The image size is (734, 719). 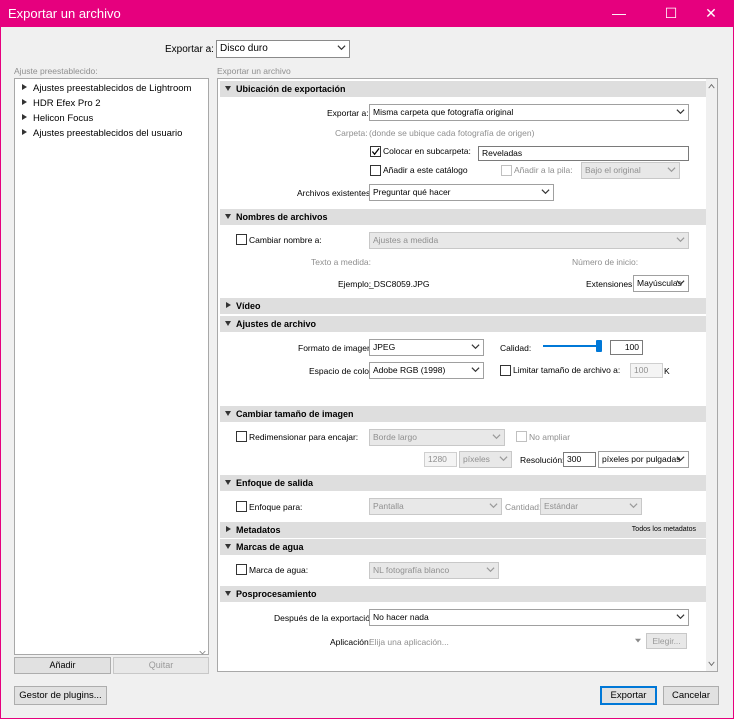 What do you see at coordinates (463, 483) in the screenshot?
I see `section-sharpen-header: Enfoque de salida` at bounding box center [463, 483].